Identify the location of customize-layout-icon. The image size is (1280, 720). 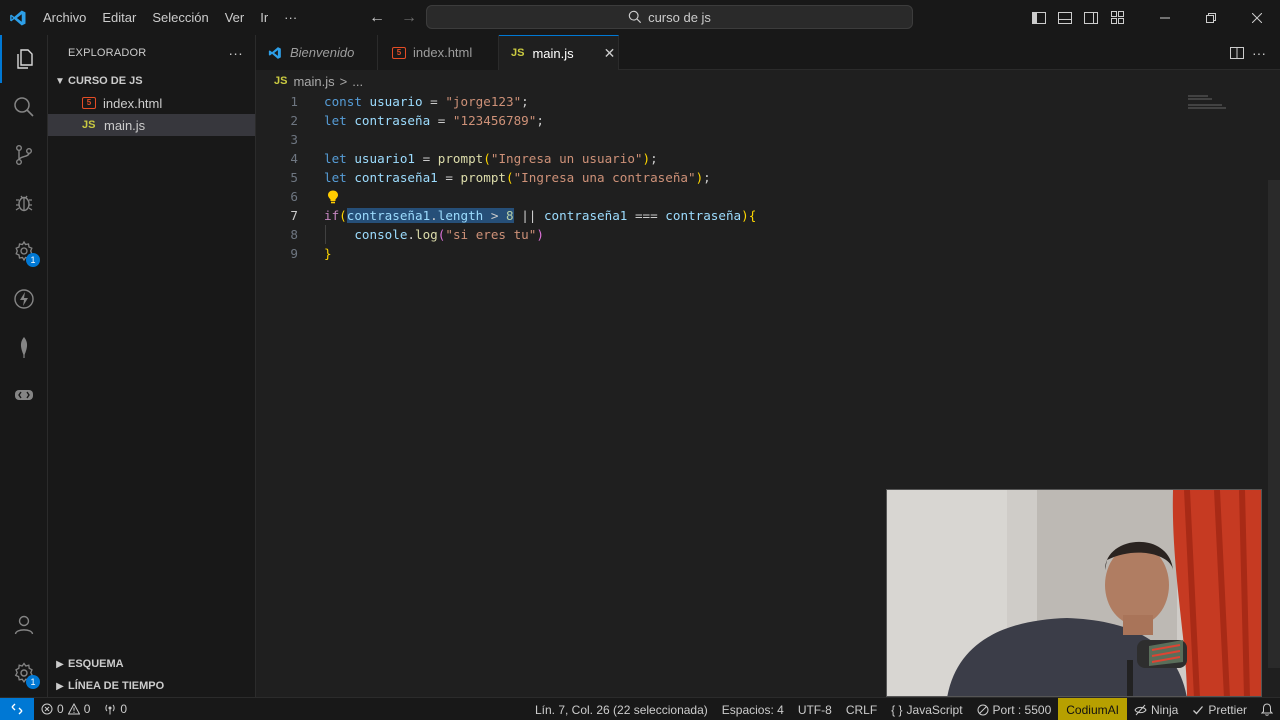
(1117, 17).